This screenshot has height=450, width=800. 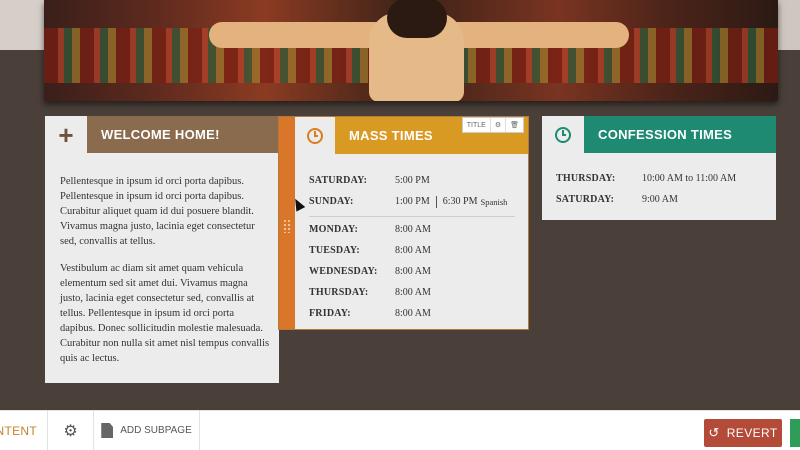 I want to click on editor-bottom-bar: NTENT ⚙ ADD SUBPAGE ↺ REVERT, so click(x=400, y=430).